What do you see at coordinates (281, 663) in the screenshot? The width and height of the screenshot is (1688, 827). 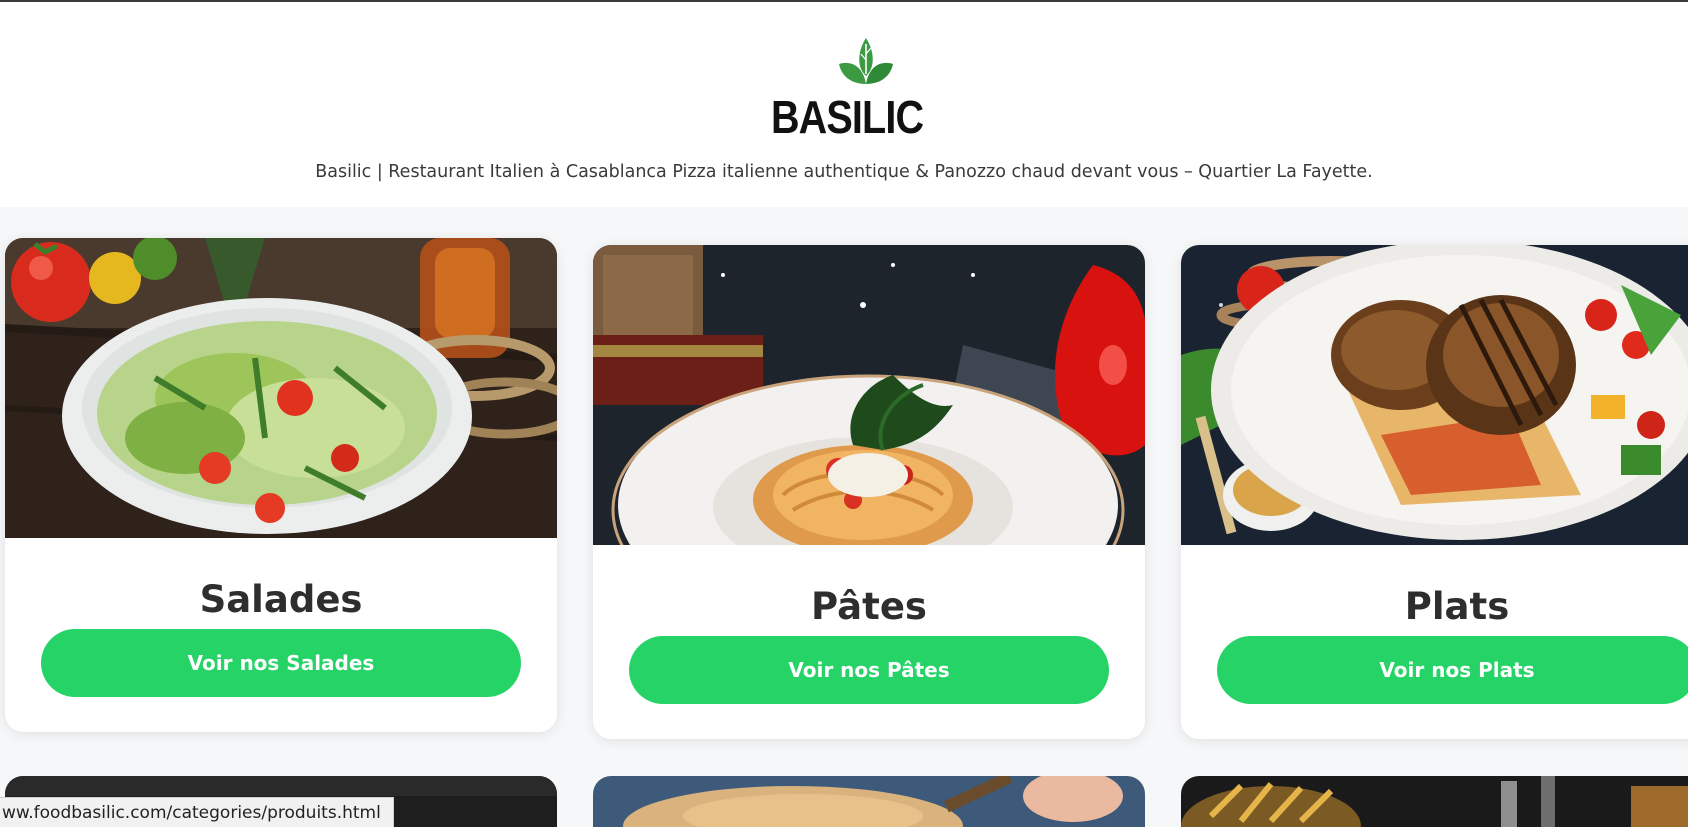 I see `view-salades-button: Voir nos Salades` at bounding box center [281, 663].